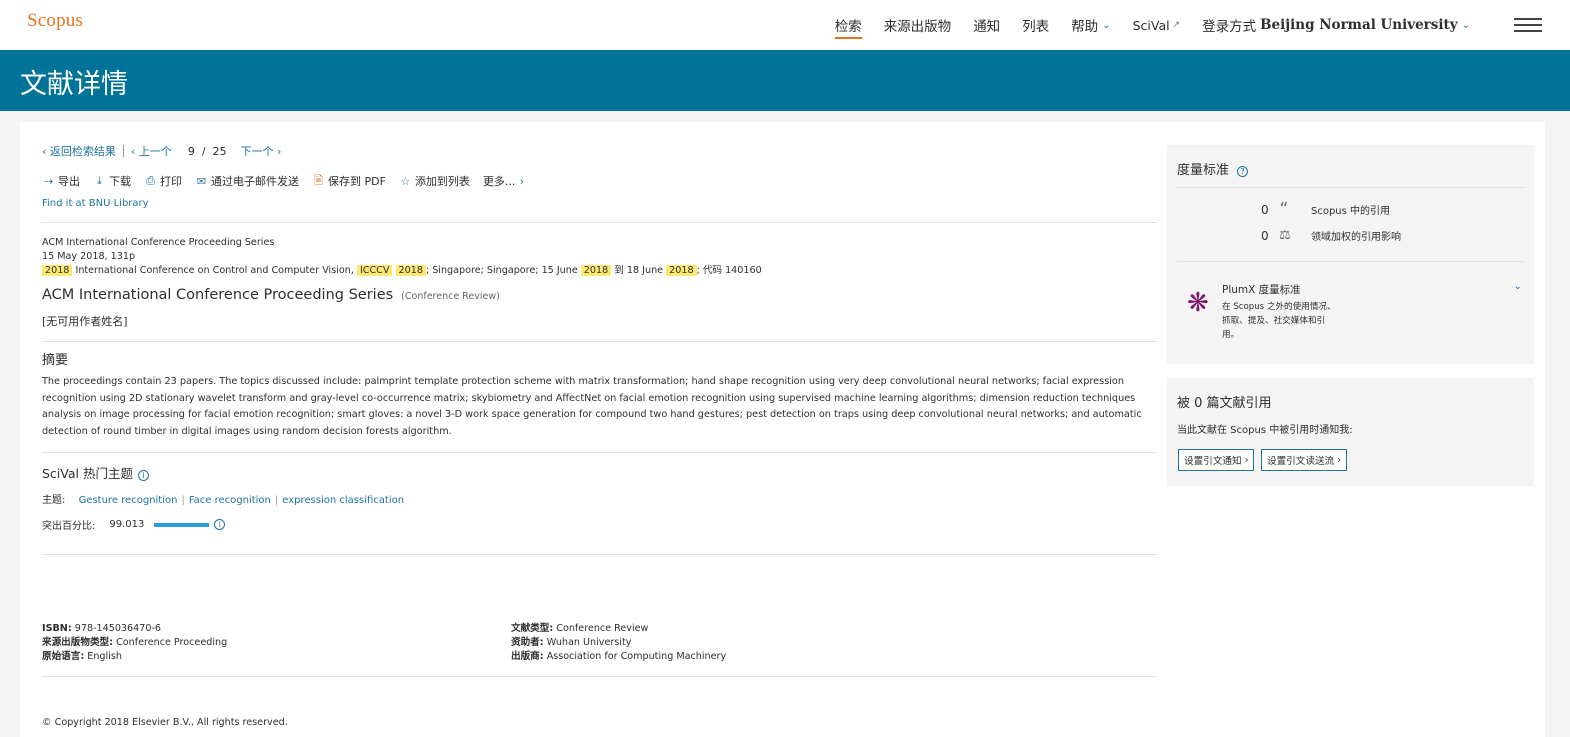 The image size is (1570, 737). I want to click on prominence-bar, so click(182, 524).